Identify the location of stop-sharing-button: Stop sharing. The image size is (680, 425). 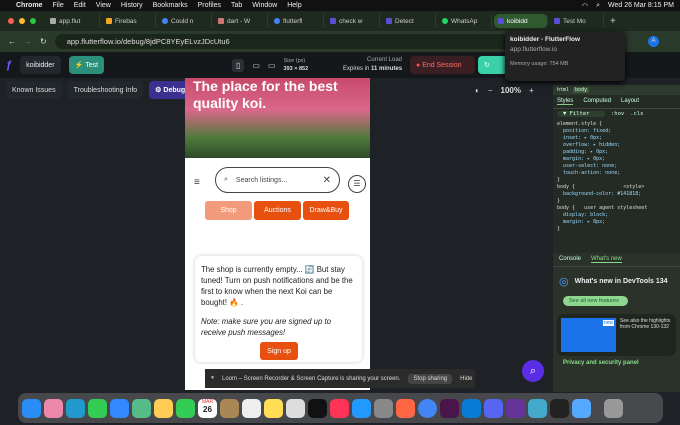
(430, 378).